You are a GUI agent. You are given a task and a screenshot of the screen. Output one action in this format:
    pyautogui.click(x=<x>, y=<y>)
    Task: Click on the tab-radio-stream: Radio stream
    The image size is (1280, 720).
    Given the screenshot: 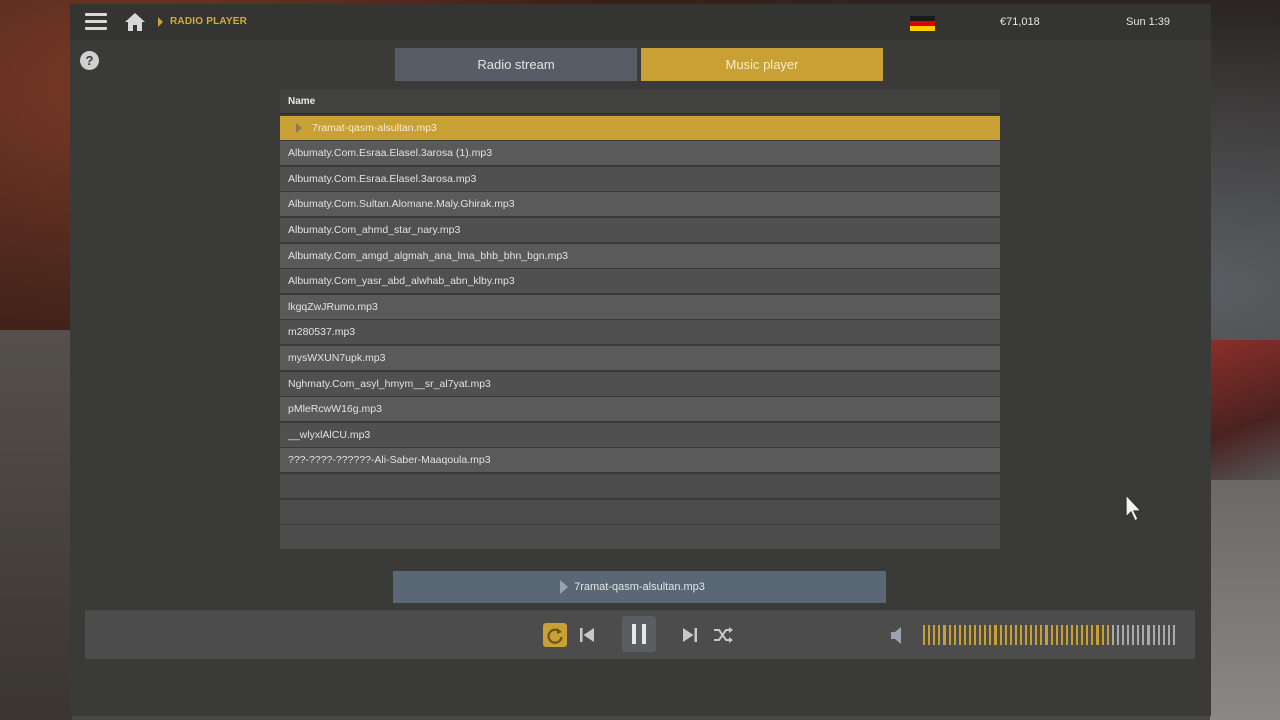 What is the action you would take?
    pyautogui.click(x=516, y=64)
    